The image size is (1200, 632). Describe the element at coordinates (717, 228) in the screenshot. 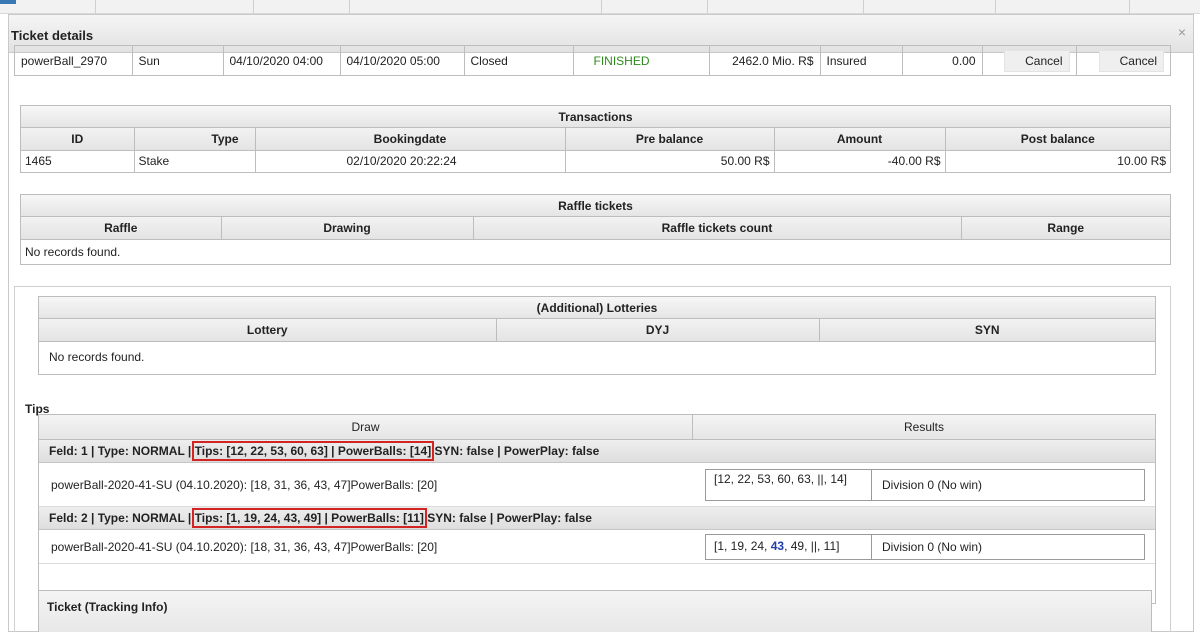

I see `col-raffle-count: Raffle tickets count` at that location.